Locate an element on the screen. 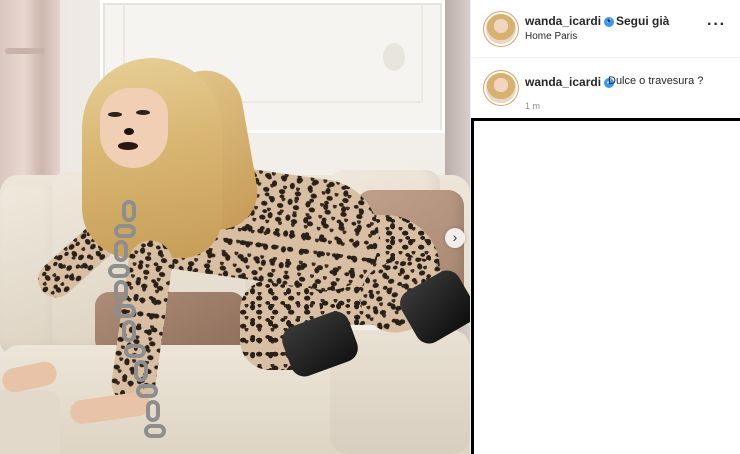  next-photo-button: › is located at coordinates (455, 238).